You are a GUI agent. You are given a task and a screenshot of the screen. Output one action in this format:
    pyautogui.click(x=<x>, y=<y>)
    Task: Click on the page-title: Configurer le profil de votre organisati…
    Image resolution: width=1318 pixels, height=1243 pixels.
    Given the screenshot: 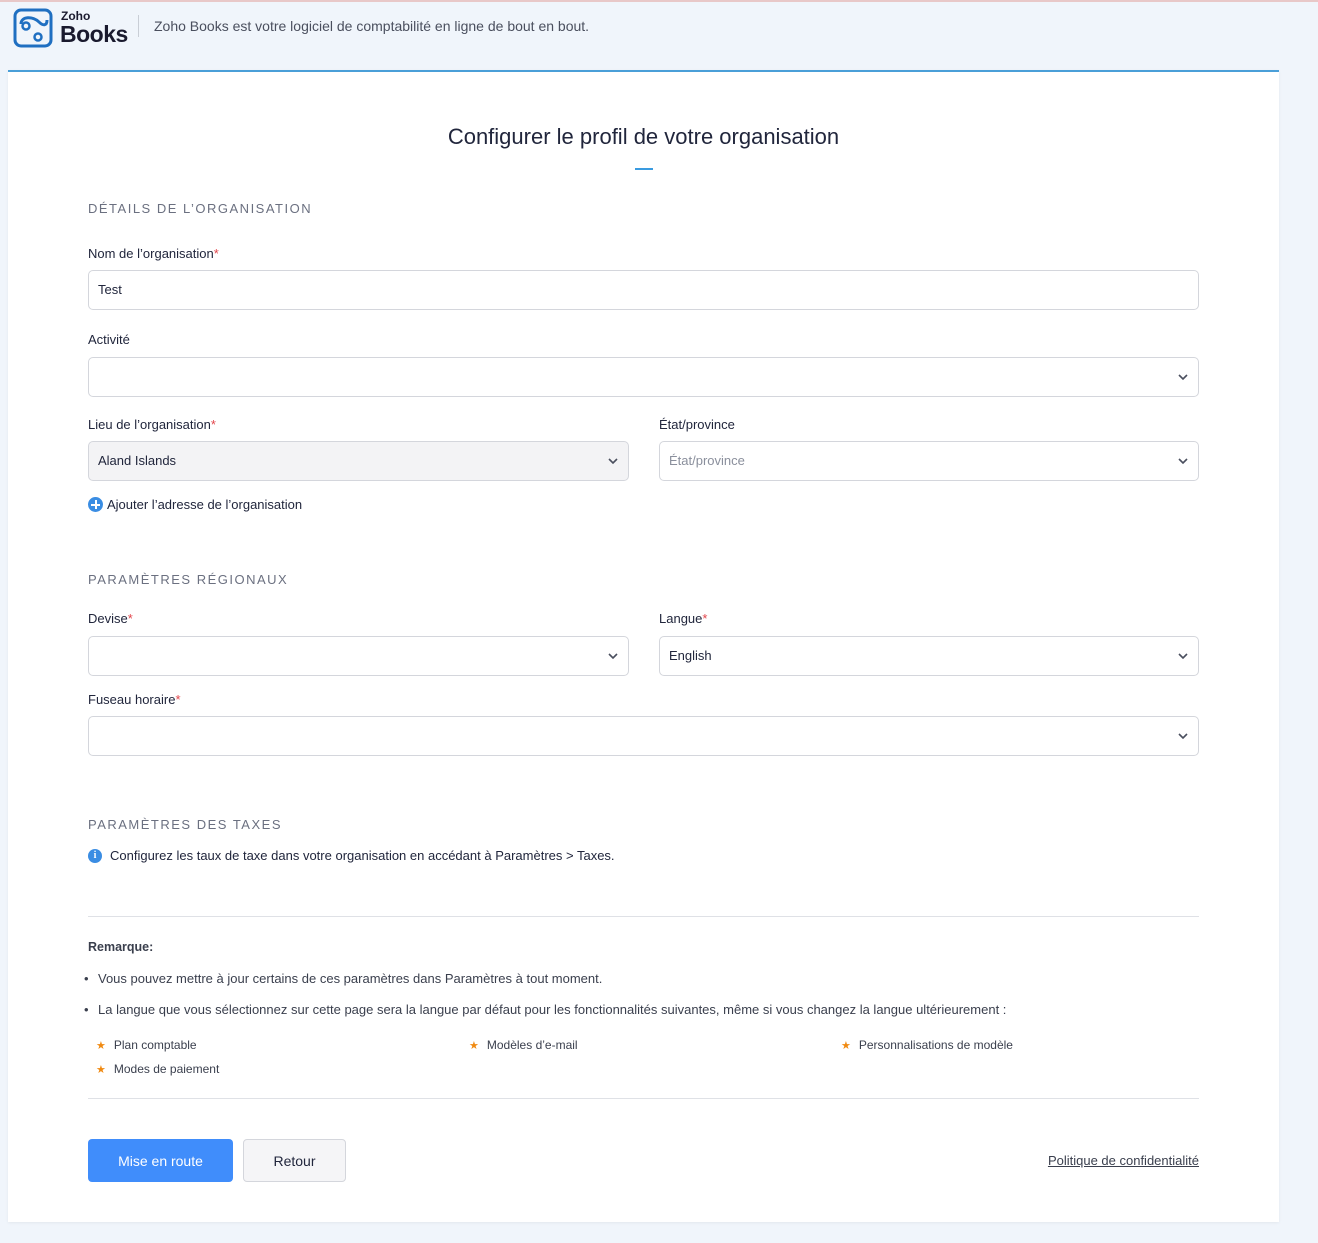 What is the action you would take?
    pyautogui.click(x=643, y=136)
    